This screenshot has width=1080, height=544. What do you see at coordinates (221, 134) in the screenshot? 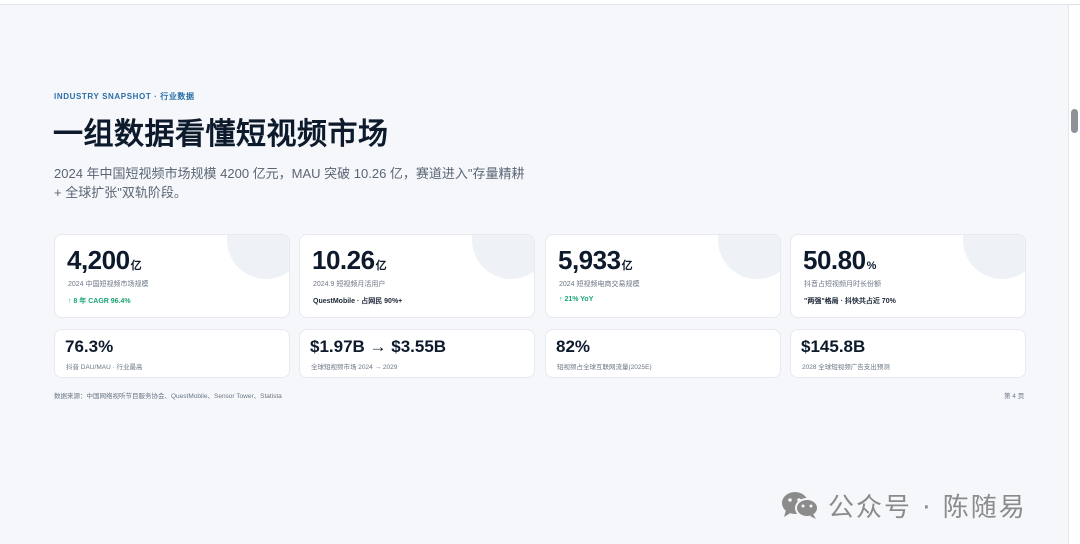
I see `page-title: 一组数据看懂短视频市场` at bounding box center [221, 134].